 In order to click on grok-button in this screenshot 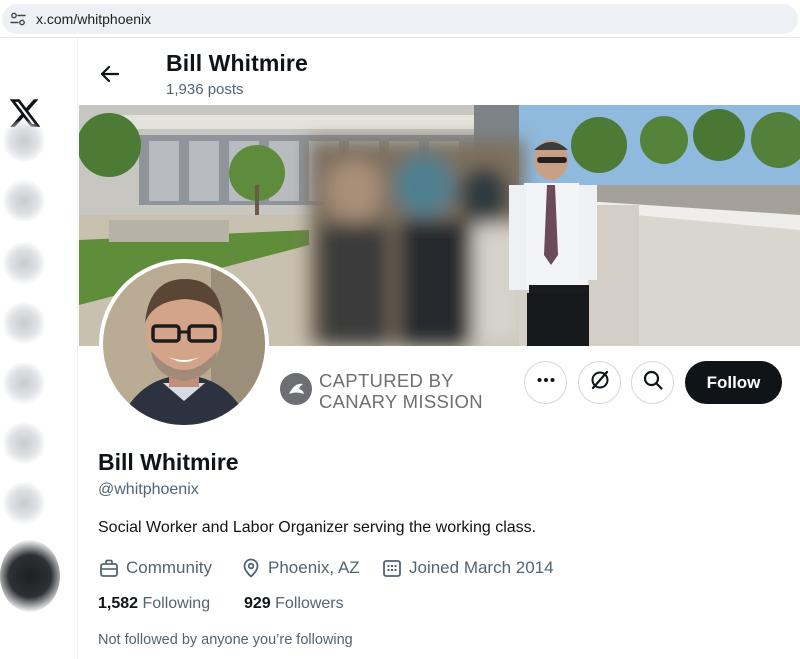, I will do `click(599, 382)`.